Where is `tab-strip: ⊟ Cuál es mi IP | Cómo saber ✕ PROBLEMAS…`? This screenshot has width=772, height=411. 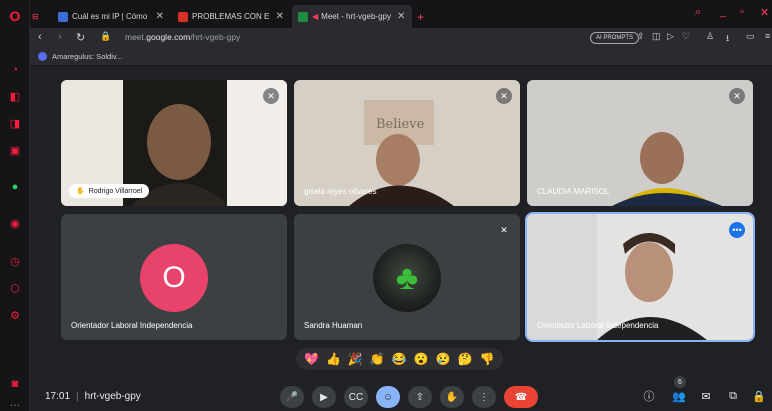 tab-strip: ⊟ Cuál es mi IP | Cómo saber ✕ PROBLEMAS… is located at coordinates (401, 14).